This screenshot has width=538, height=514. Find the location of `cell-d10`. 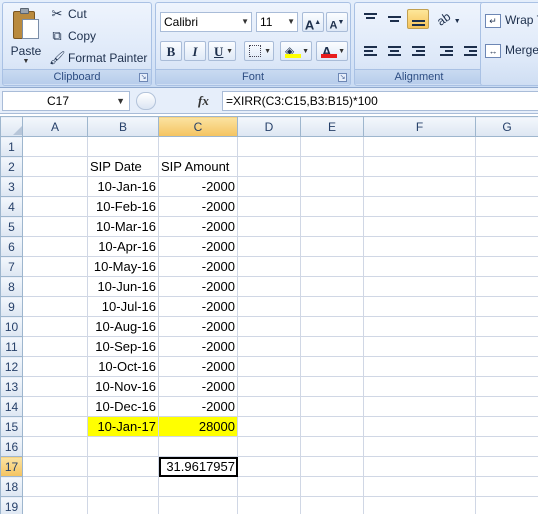

cell-d10 is located at coordinates (269, 326).